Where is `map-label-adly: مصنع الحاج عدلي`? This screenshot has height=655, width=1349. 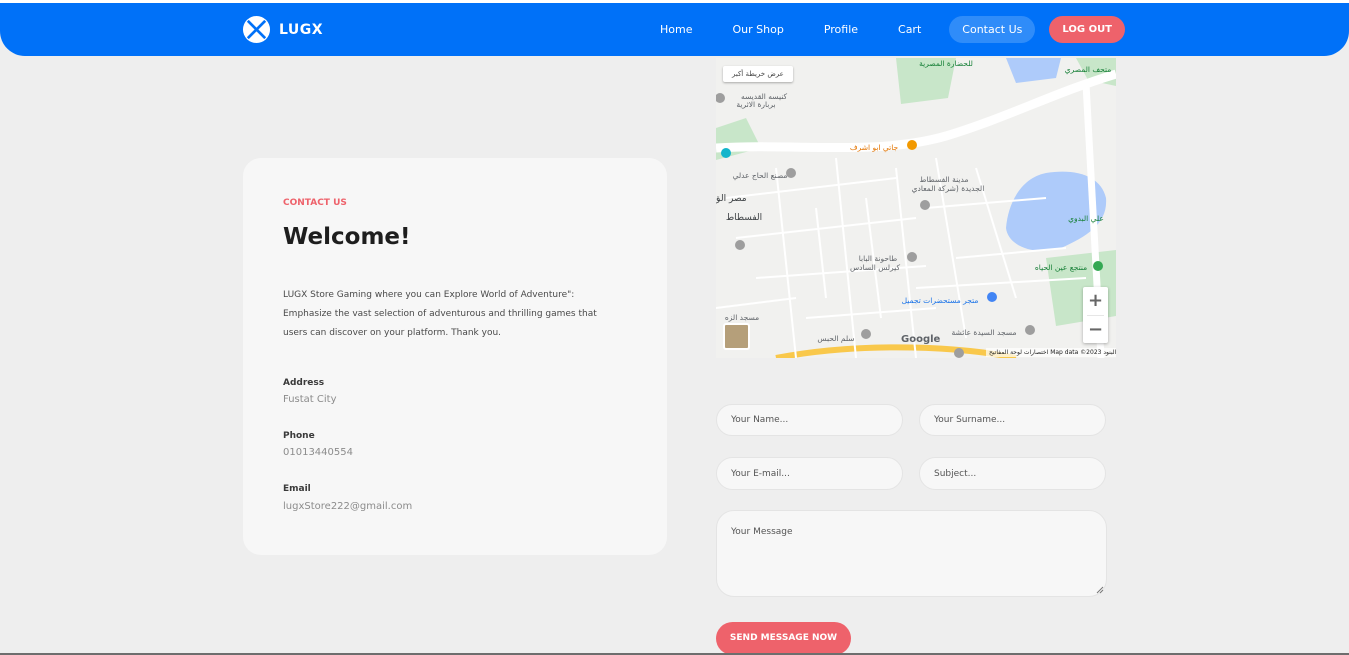 map-label-adly: مصنع الحاج عدلي is located at coordinates (760, 175).